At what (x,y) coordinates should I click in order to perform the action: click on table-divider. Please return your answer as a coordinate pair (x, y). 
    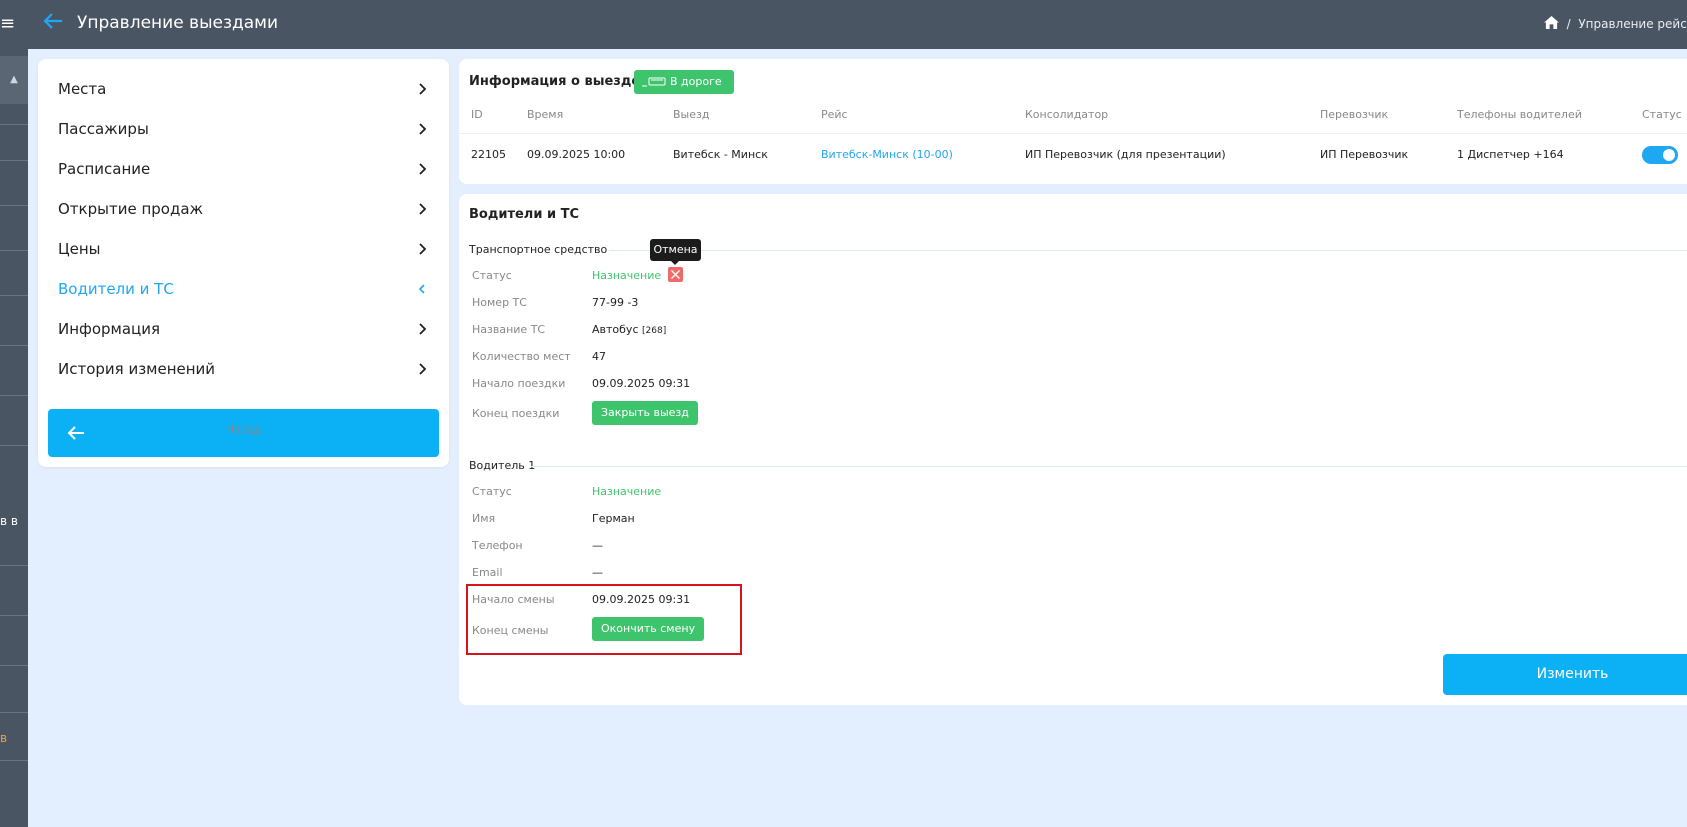
    Looking at the image, I should click on (1073, 133).